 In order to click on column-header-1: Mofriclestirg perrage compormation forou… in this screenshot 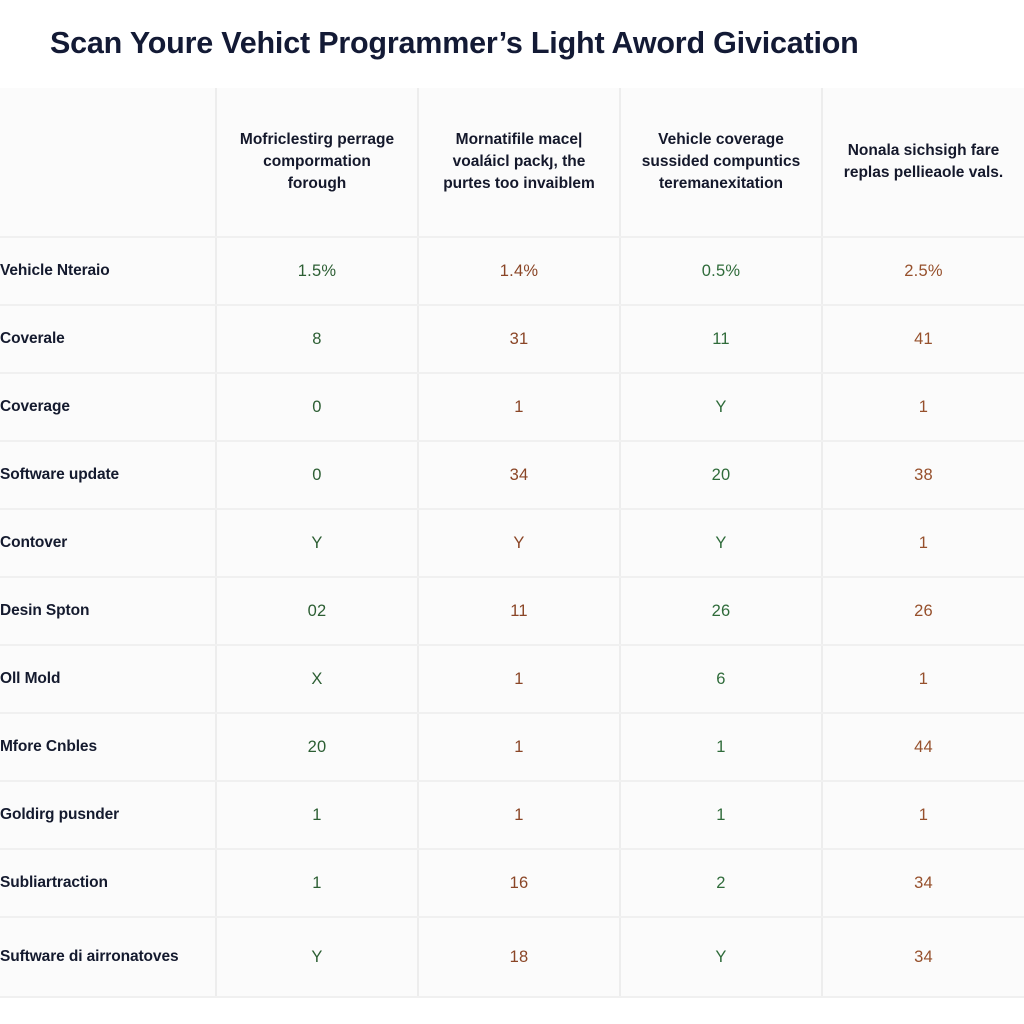, I will do `click(317, 163)`.